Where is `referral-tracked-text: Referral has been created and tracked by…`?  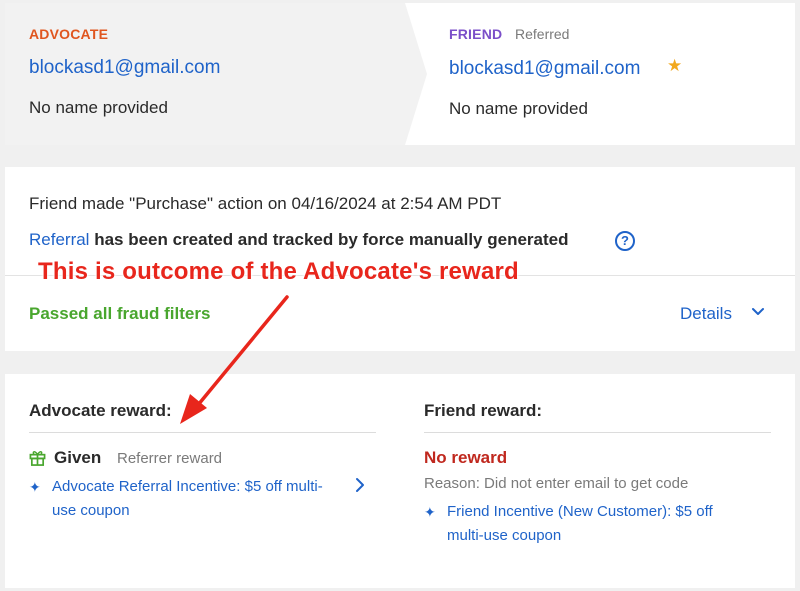 referral-tracked-text: Referral has been created and tracked by… is located at coordinates (298, 240).